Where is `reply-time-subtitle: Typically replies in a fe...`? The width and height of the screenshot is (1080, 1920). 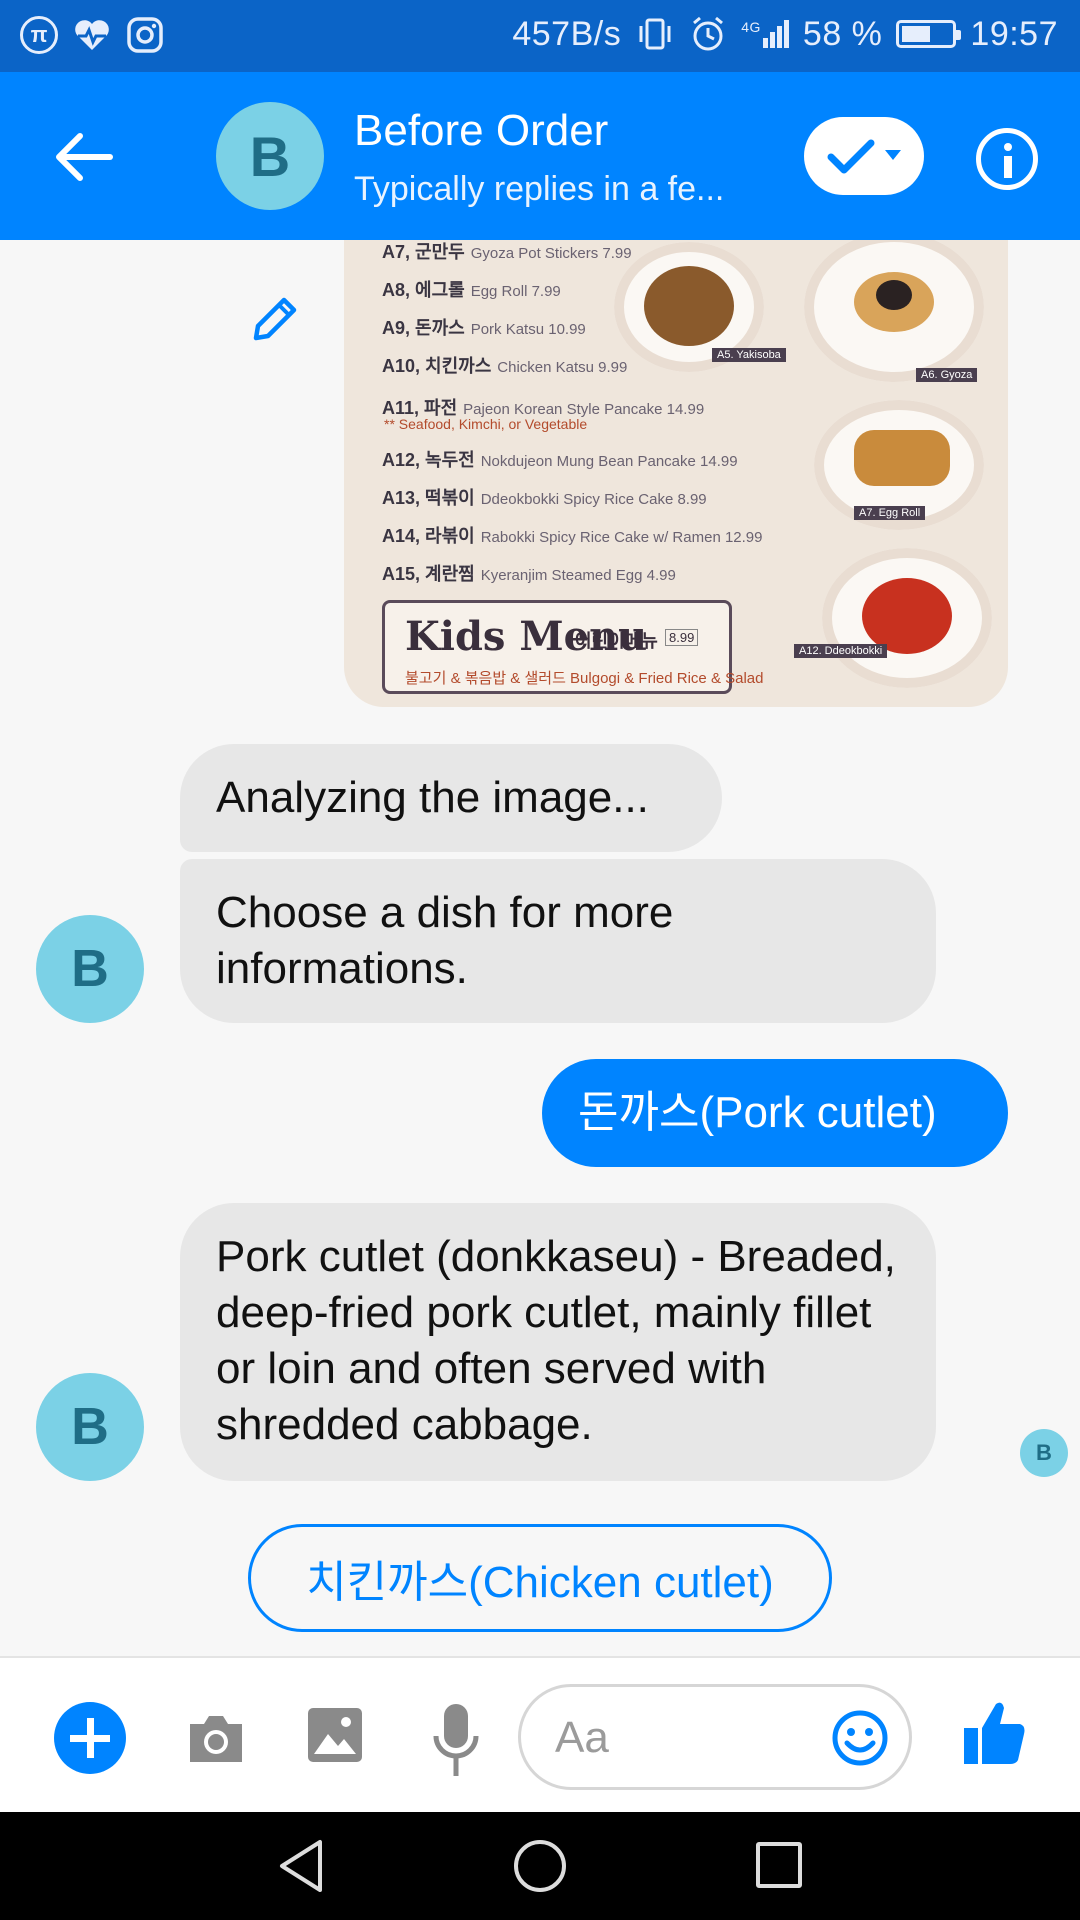 reply-time-subtitle: Typically replies in a fe... is located at coordinates (539, 189).